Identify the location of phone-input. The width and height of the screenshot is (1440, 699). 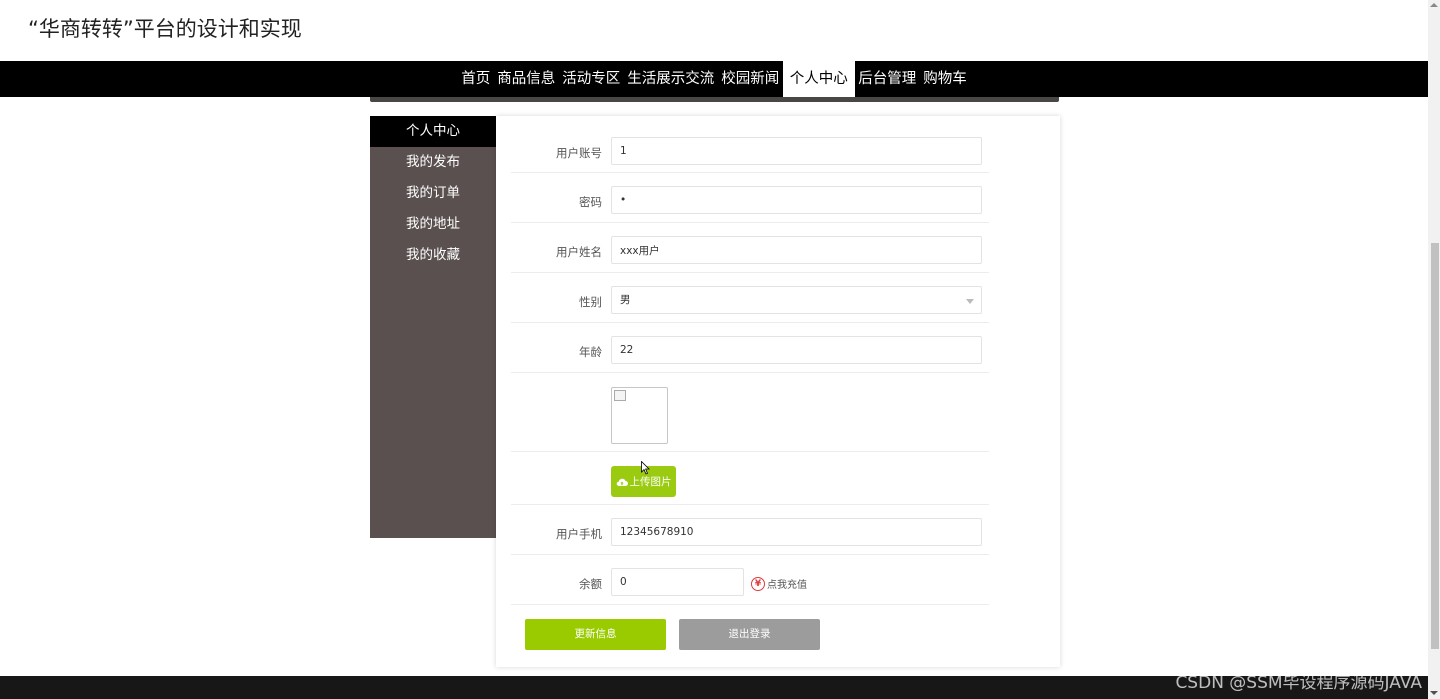
(796, 532).